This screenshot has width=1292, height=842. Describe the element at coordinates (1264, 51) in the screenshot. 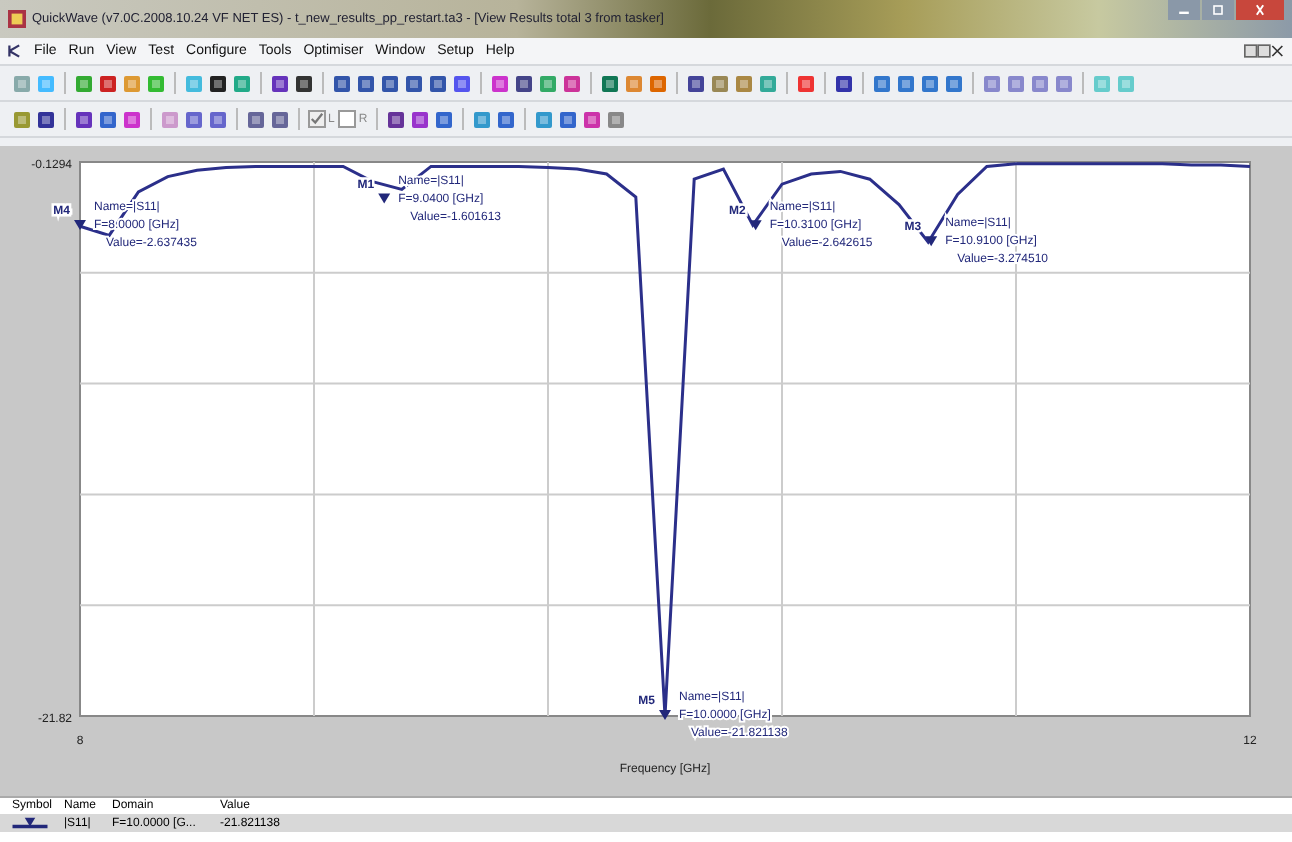

I see `window-controls-icon` at that location.